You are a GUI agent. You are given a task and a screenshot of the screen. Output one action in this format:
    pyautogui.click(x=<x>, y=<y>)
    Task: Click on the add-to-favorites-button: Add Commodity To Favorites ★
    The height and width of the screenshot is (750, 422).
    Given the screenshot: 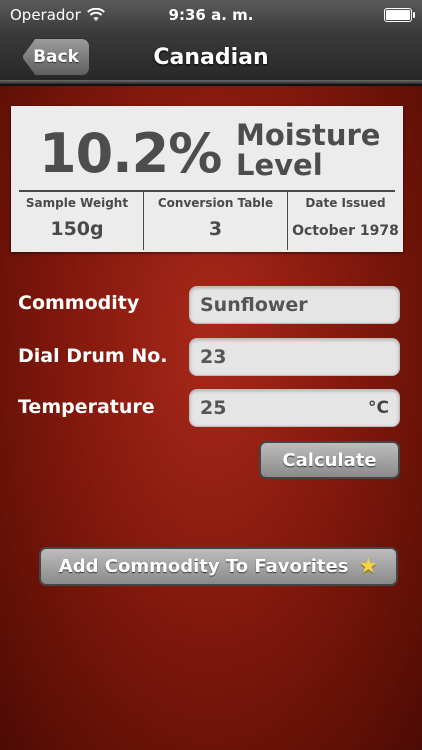 What is the action you would take?
    pyautogui.click(x=218, y=566)
    